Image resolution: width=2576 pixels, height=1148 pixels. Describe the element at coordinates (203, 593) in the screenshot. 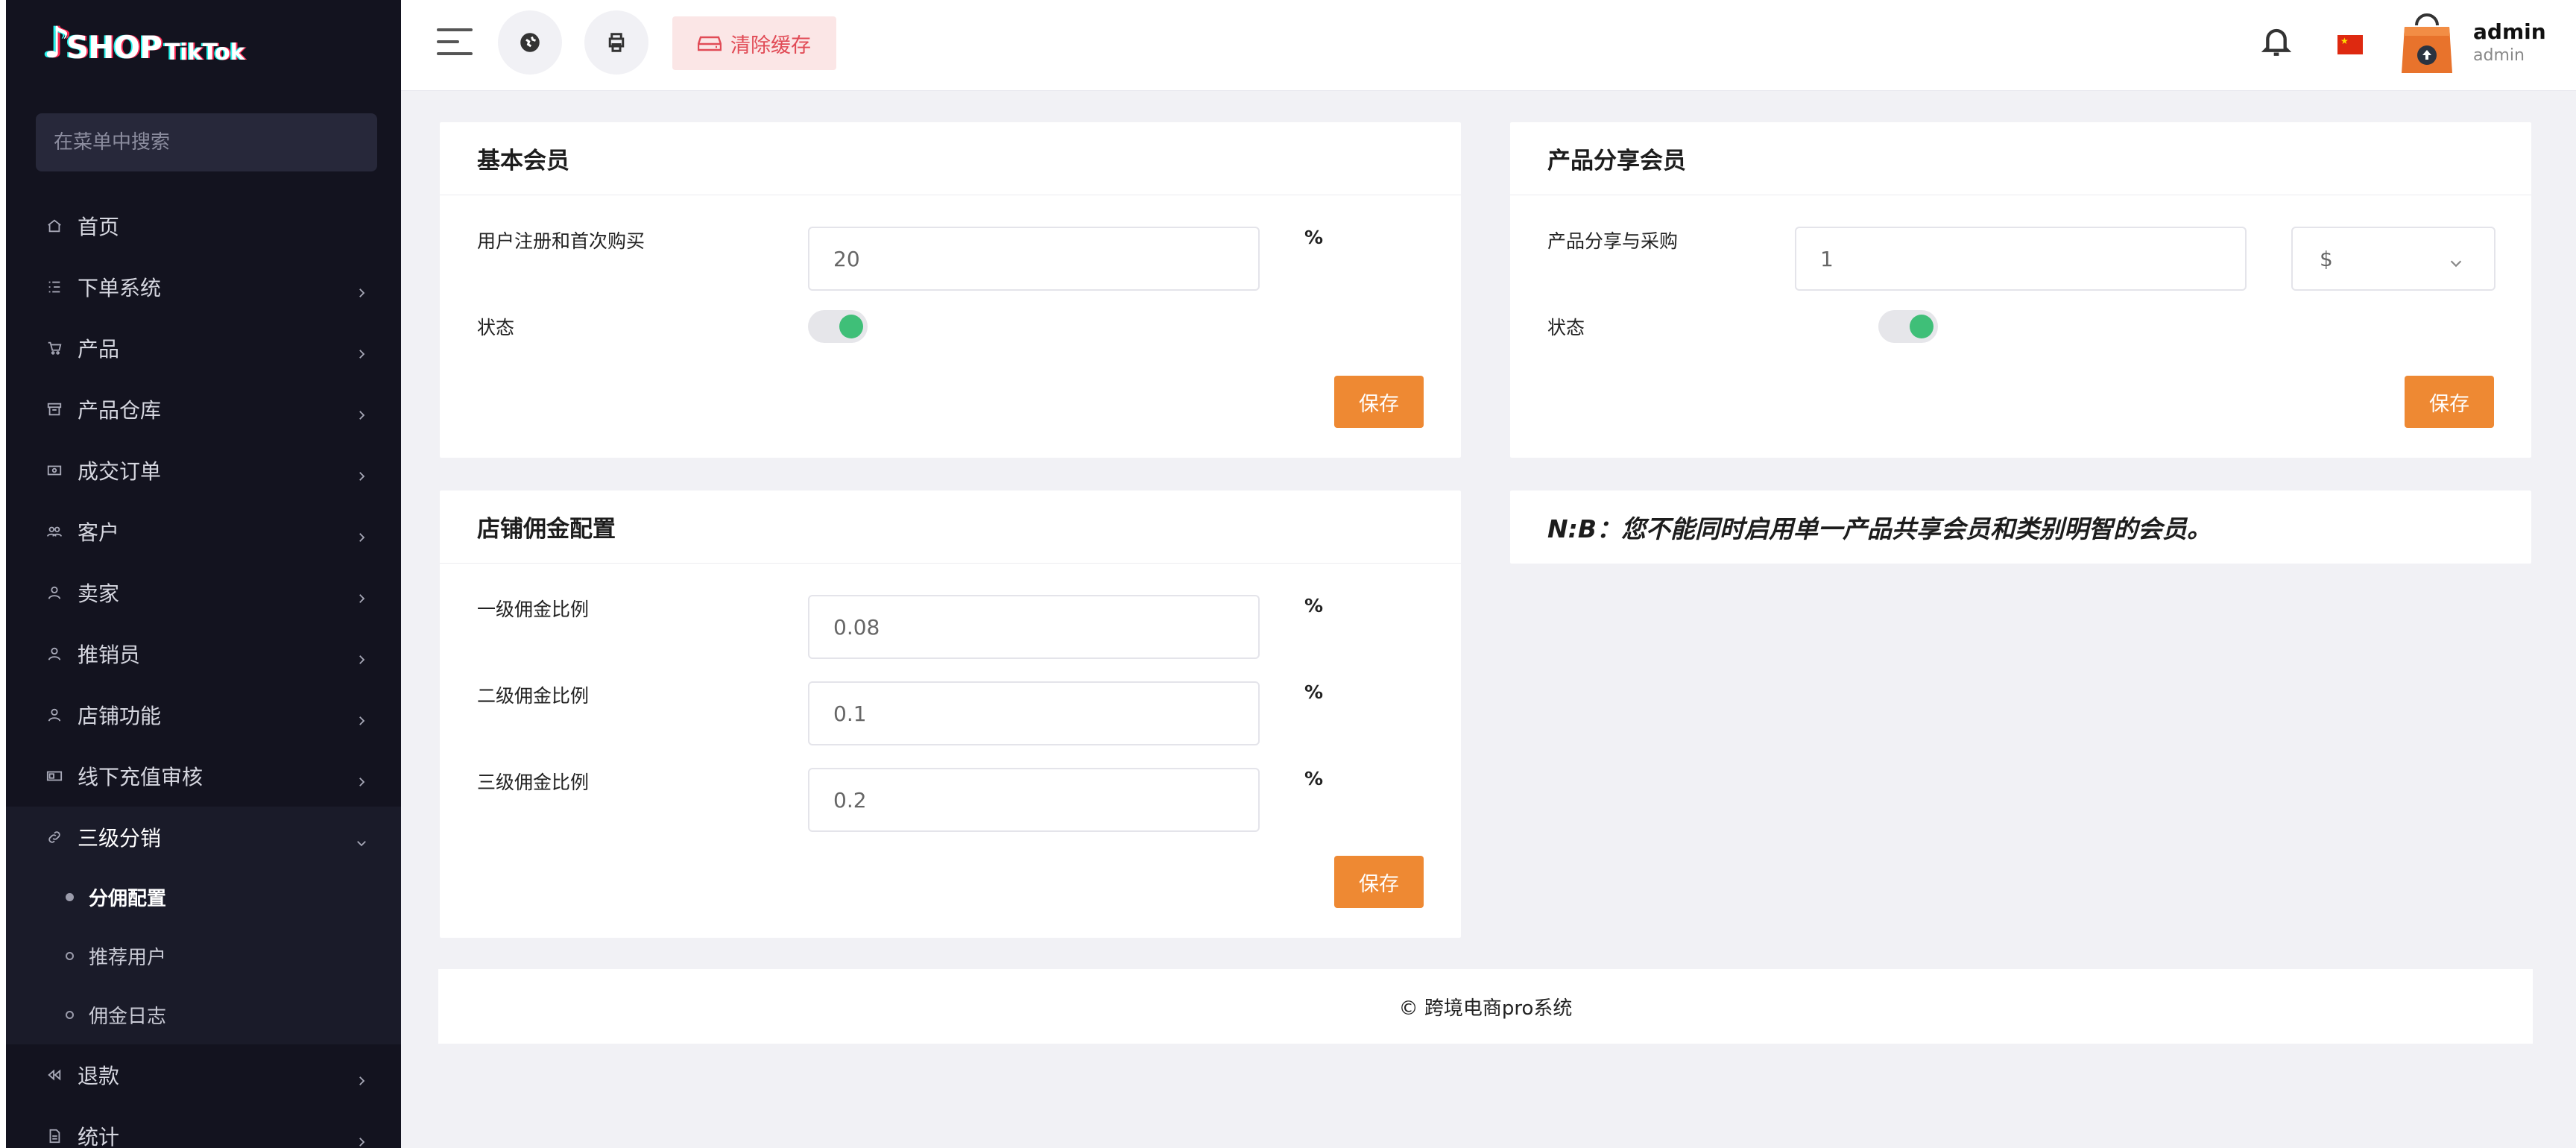

I see `sidebar-item-sellers: 卖家` at that location.